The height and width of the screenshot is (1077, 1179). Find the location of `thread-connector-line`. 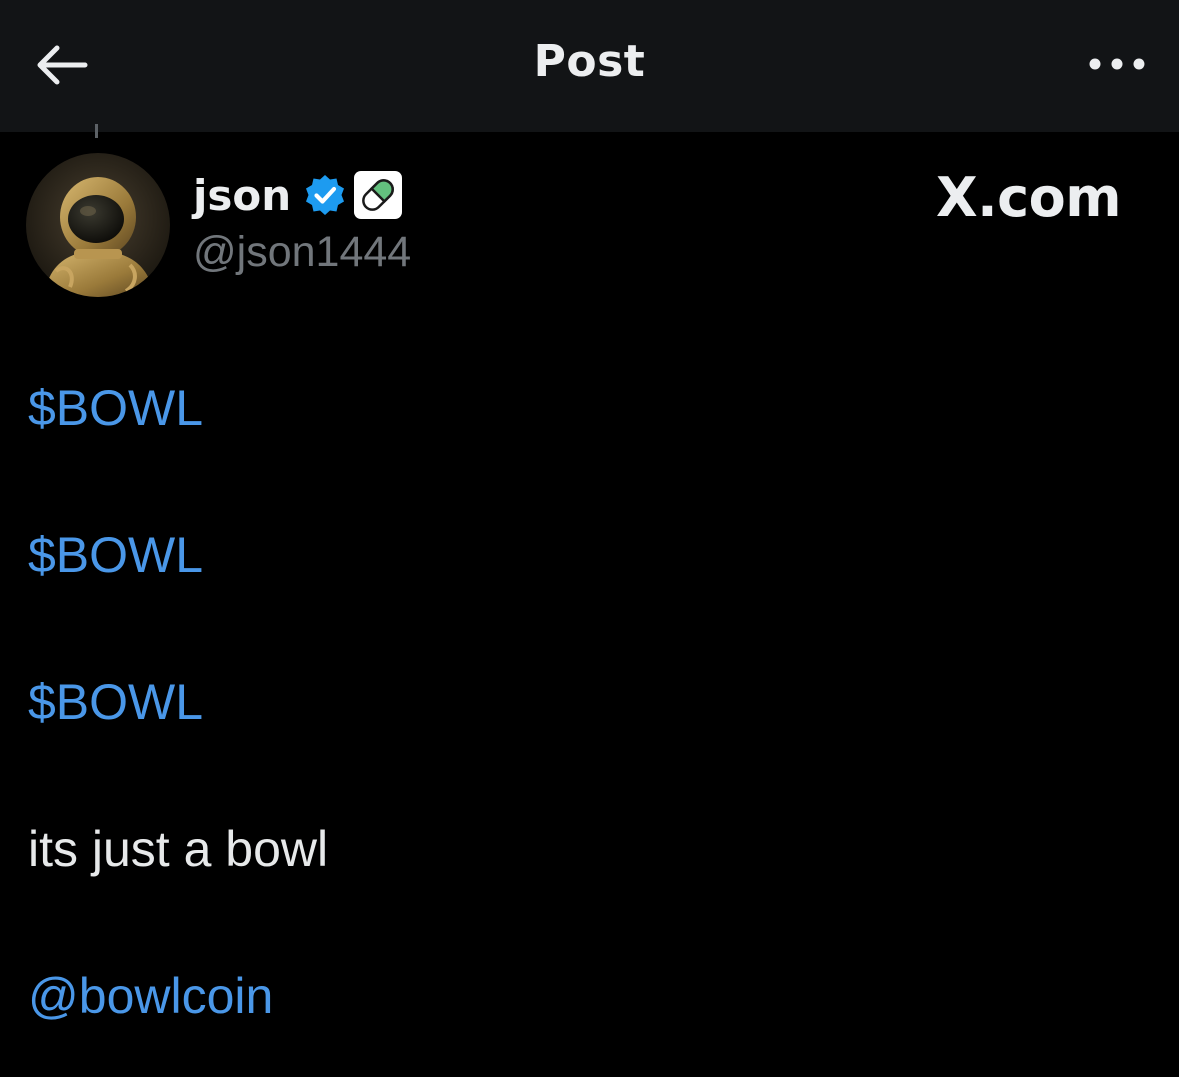

thread-connector-line is located at coordinates (96, 131).